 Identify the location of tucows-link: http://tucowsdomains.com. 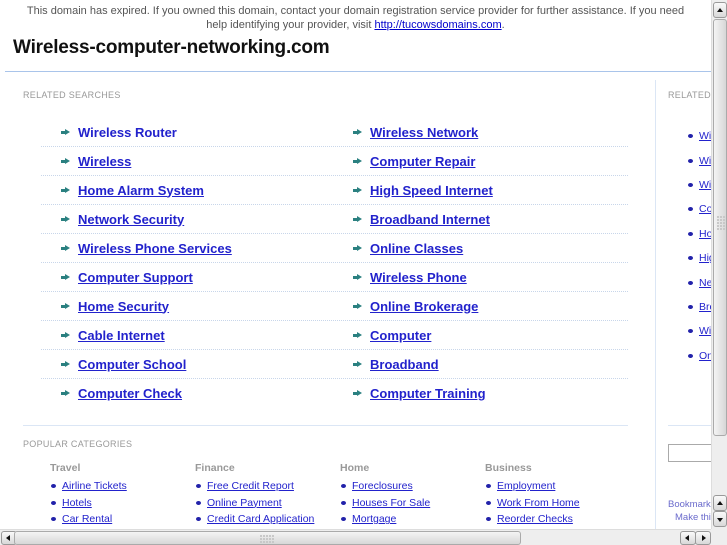
(437, 25).